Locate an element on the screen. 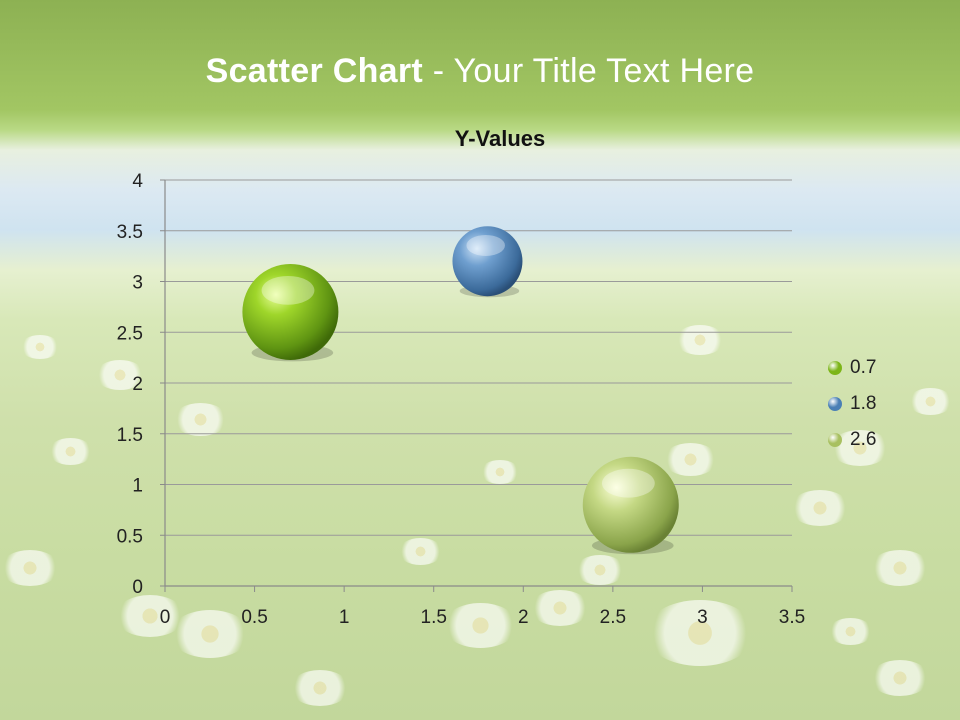  legend-item: 2.6 is located at coordinates (852, 440).